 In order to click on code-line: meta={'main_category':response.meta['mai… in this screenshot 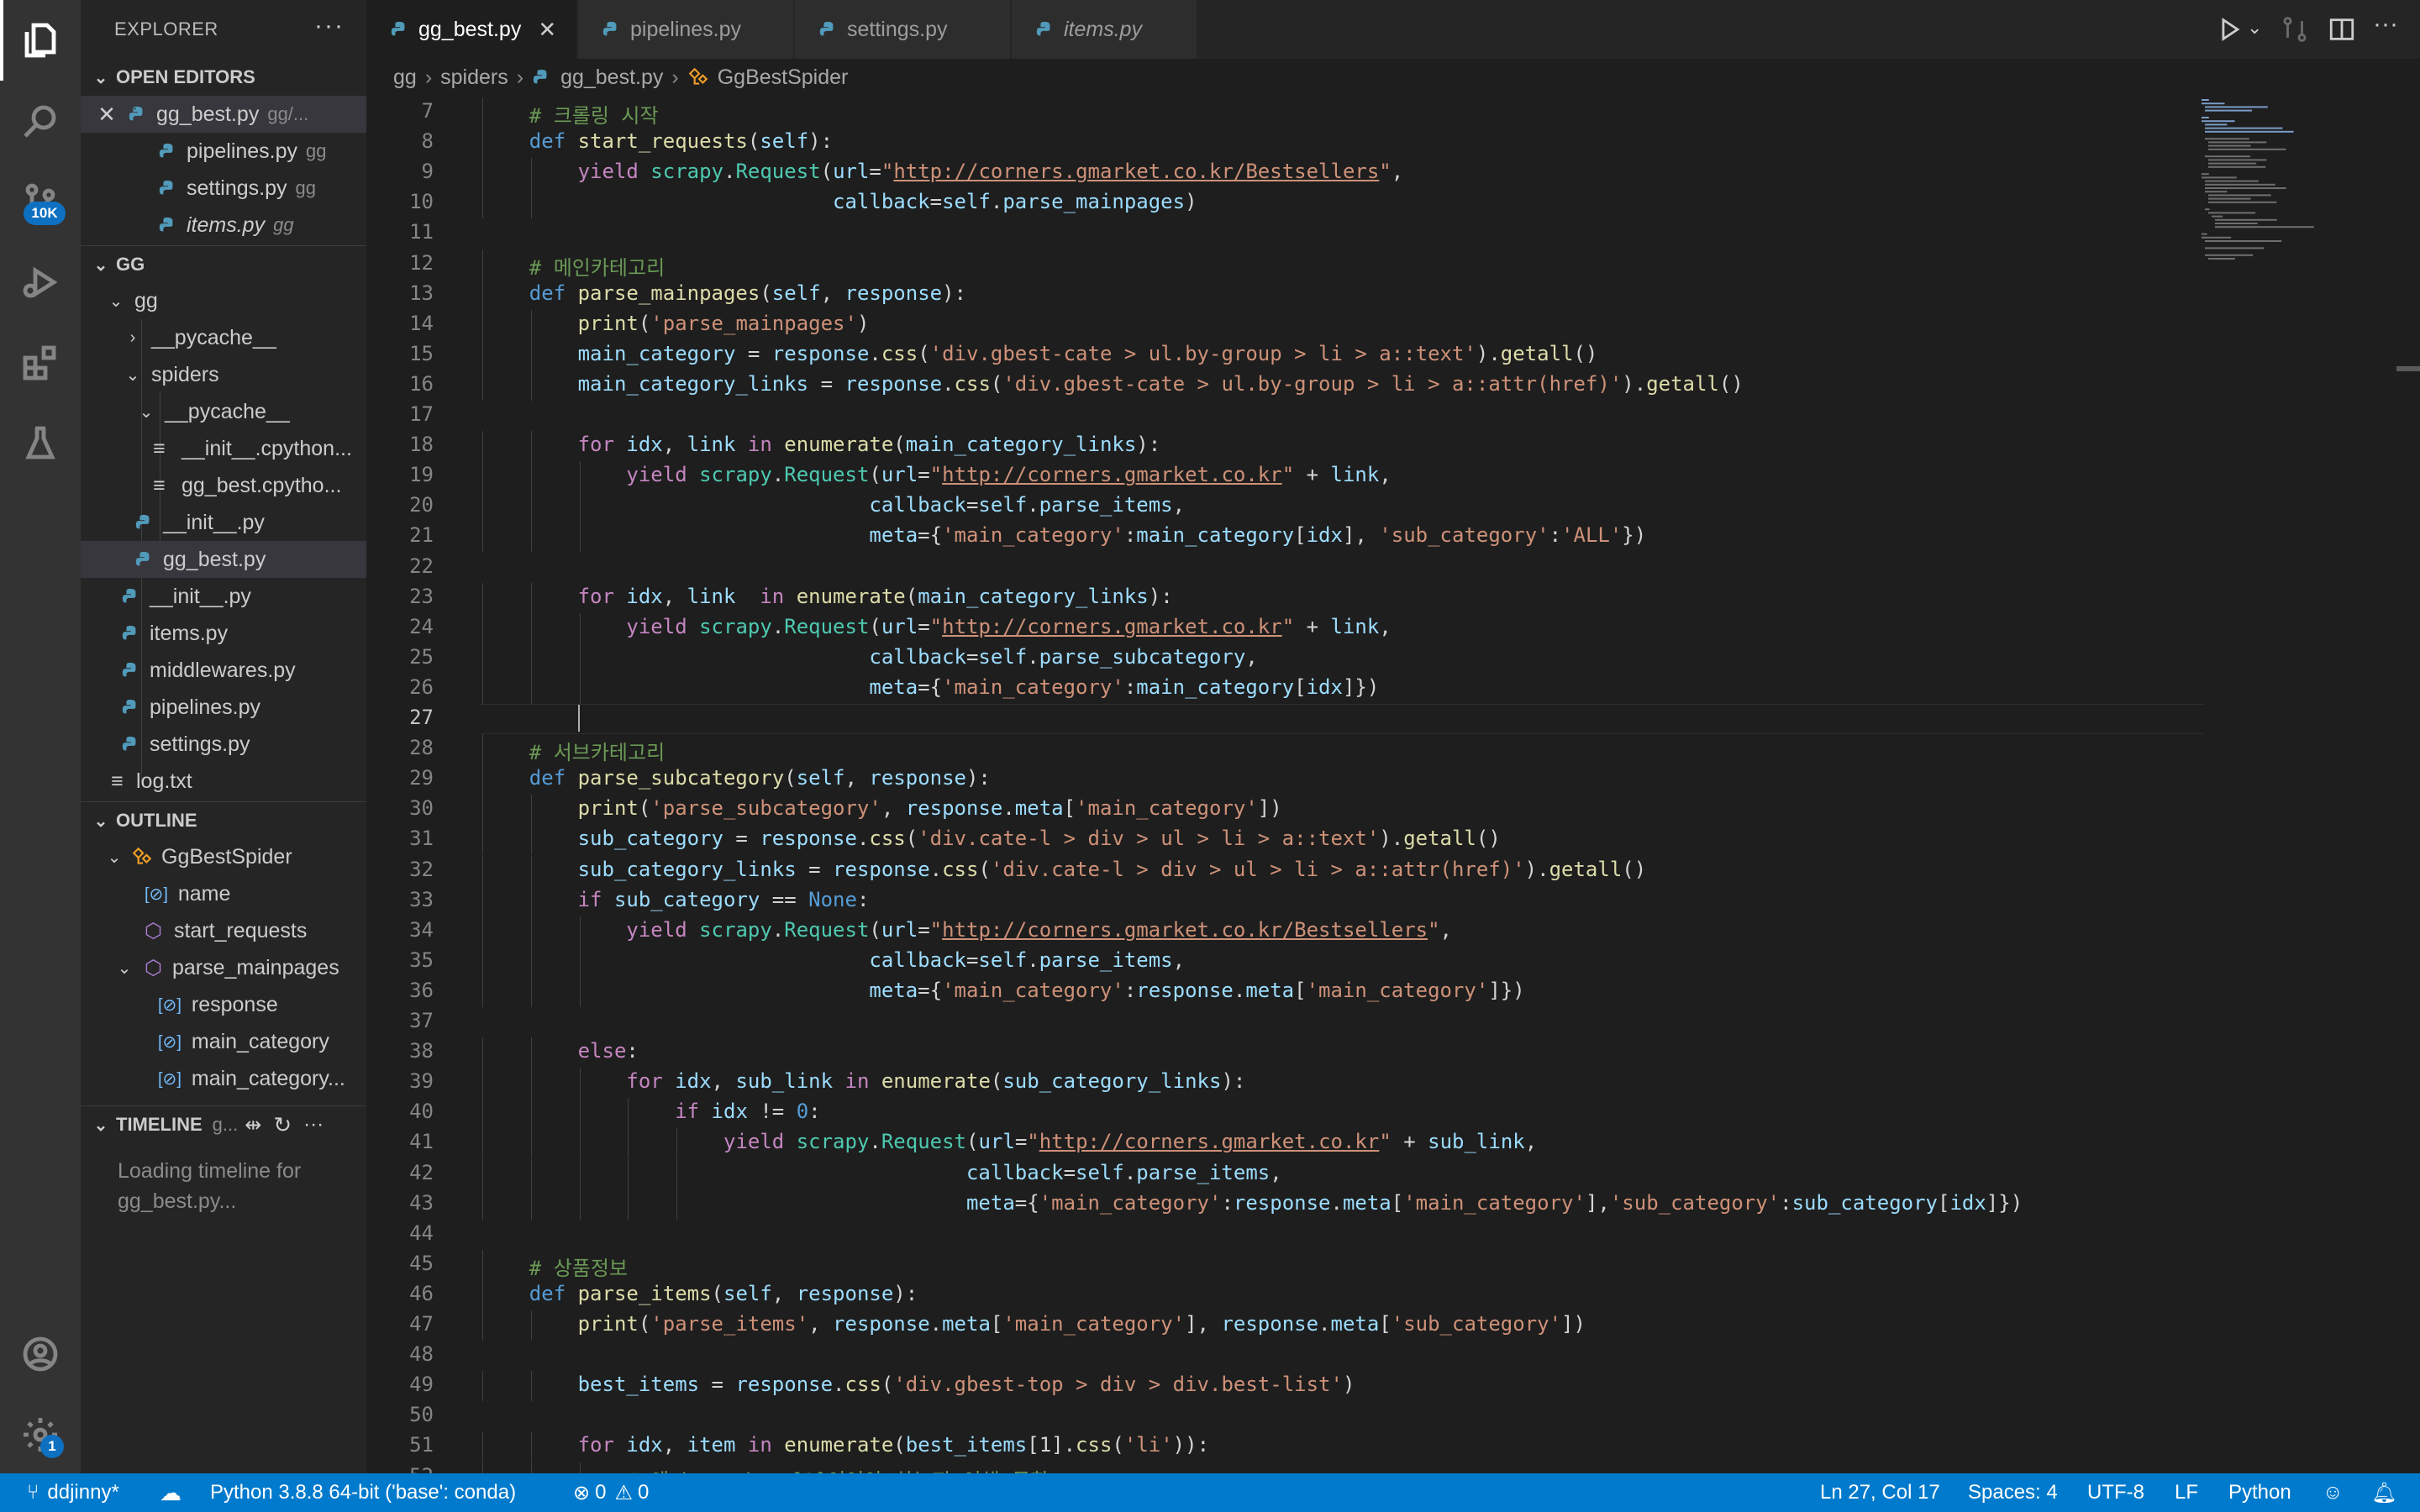, I will do `click(1494, 1202)`.